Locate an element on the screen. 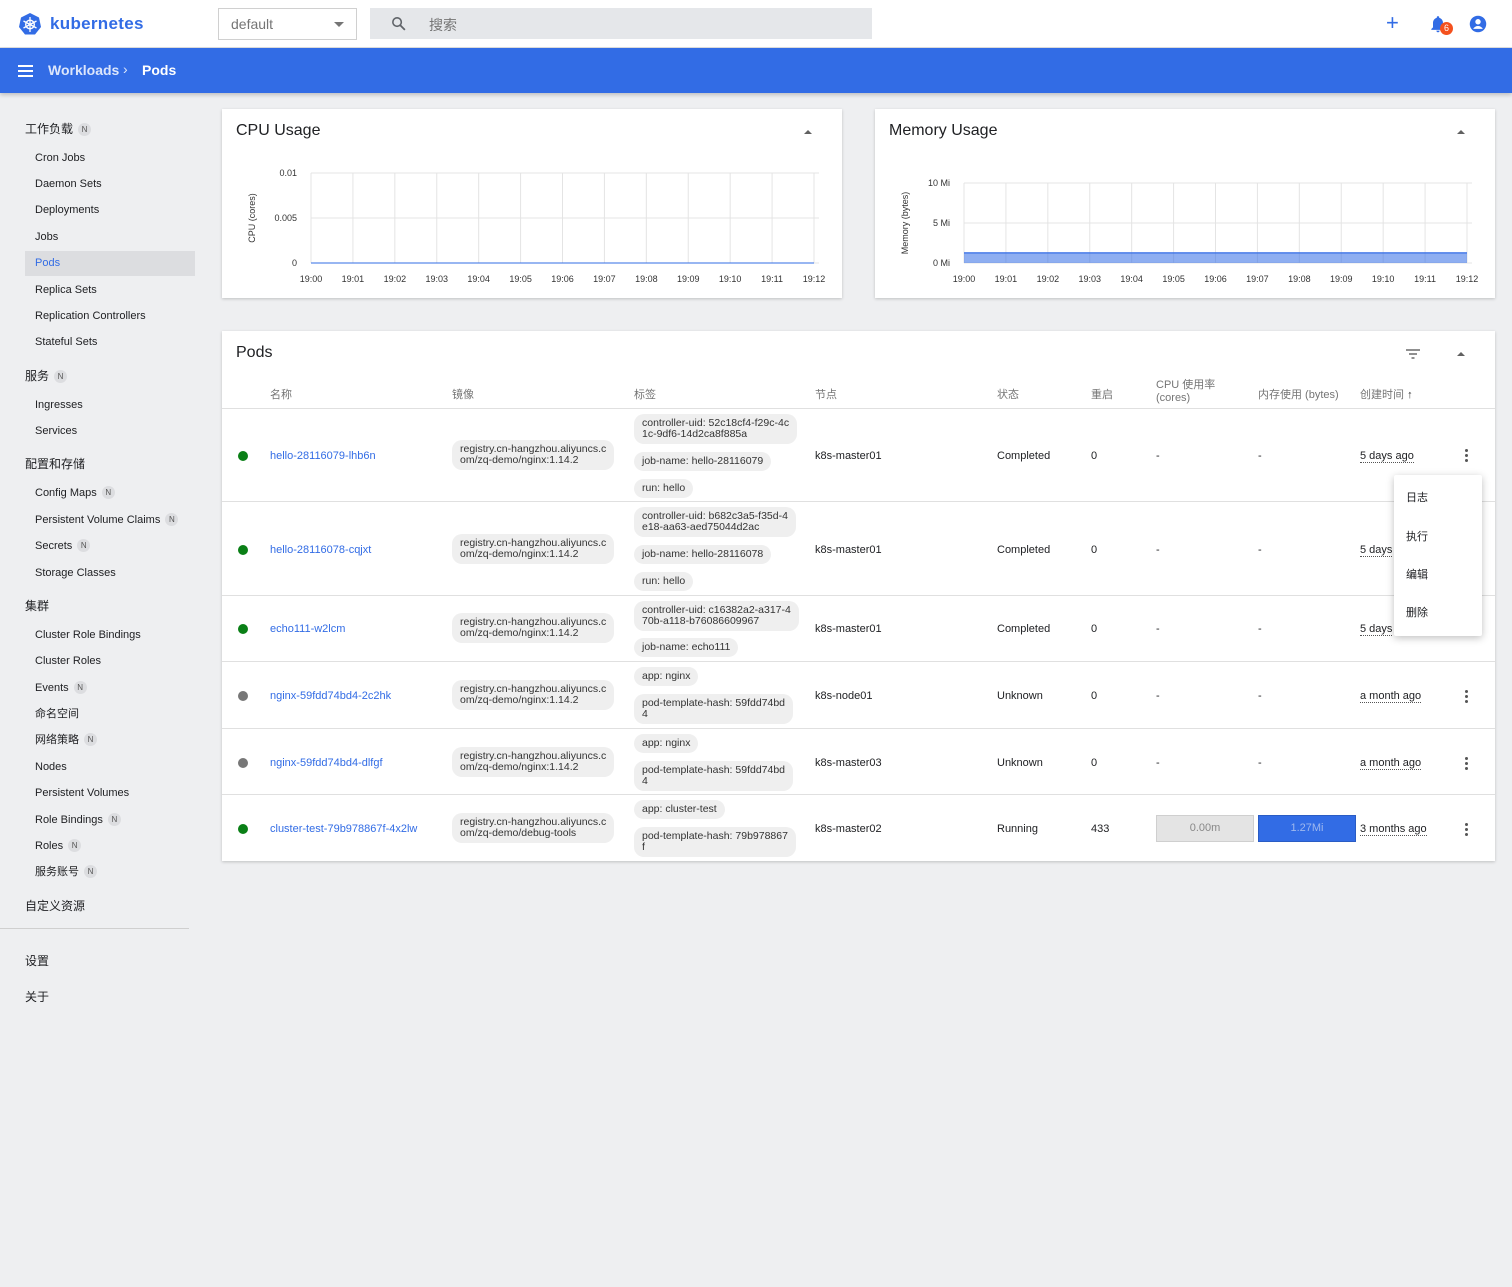  pod-name-link: nginx-59fdd74bd4-2c2hk is located at coordinates (330, 696).